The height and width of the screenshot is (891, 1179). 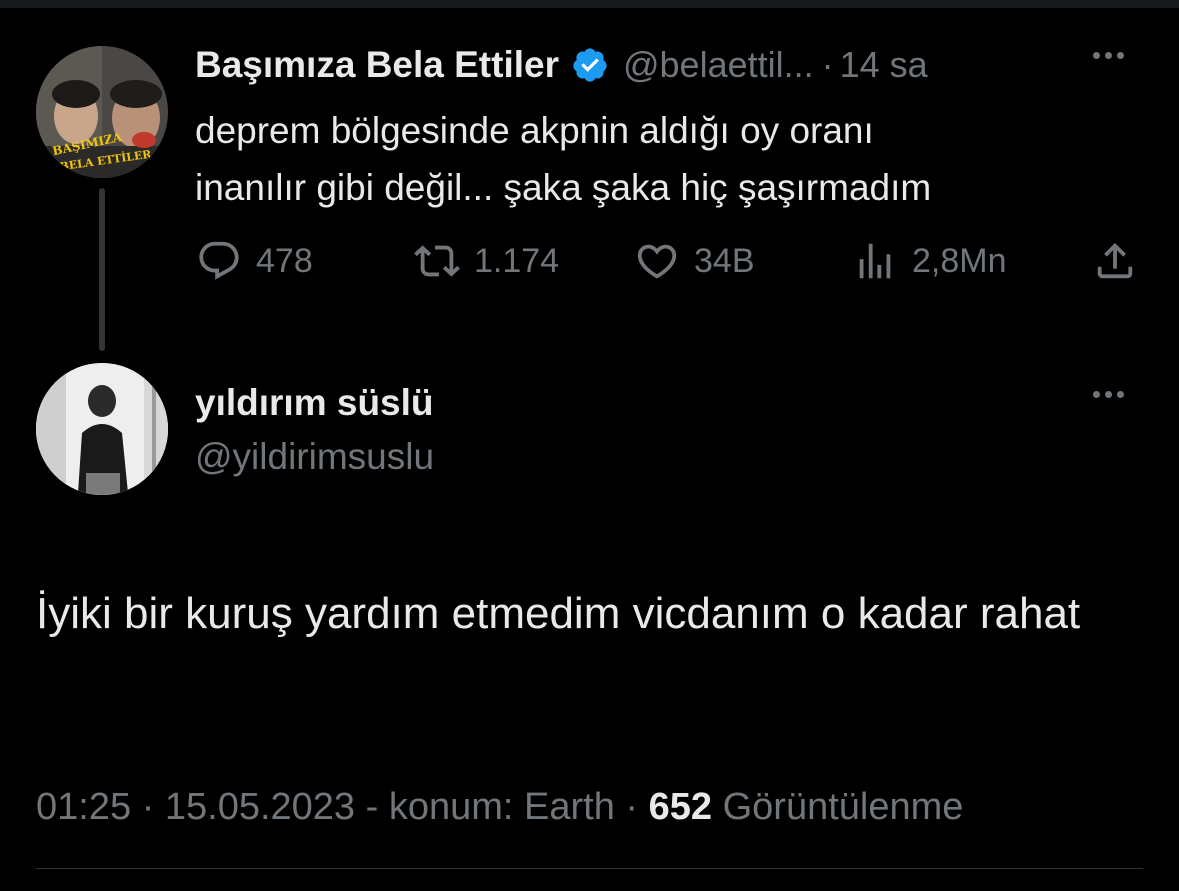 I want to click on tweet-text-line: deprem bölgesinde akpnin aldığı oy oranı, so click(x=534, y=130).